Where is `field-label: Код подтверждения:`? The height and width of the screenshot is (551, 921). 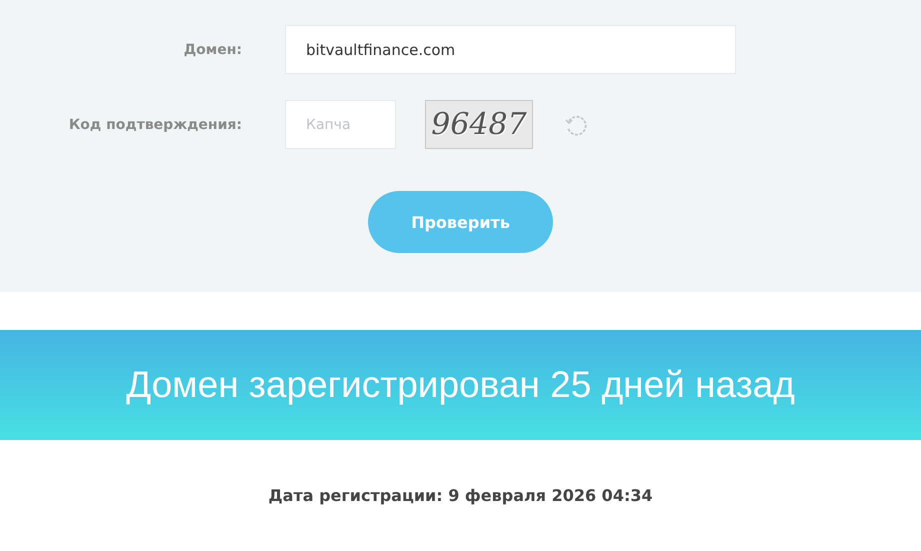 field-label: Код подтверждения: is located at coordinates (155, 124).